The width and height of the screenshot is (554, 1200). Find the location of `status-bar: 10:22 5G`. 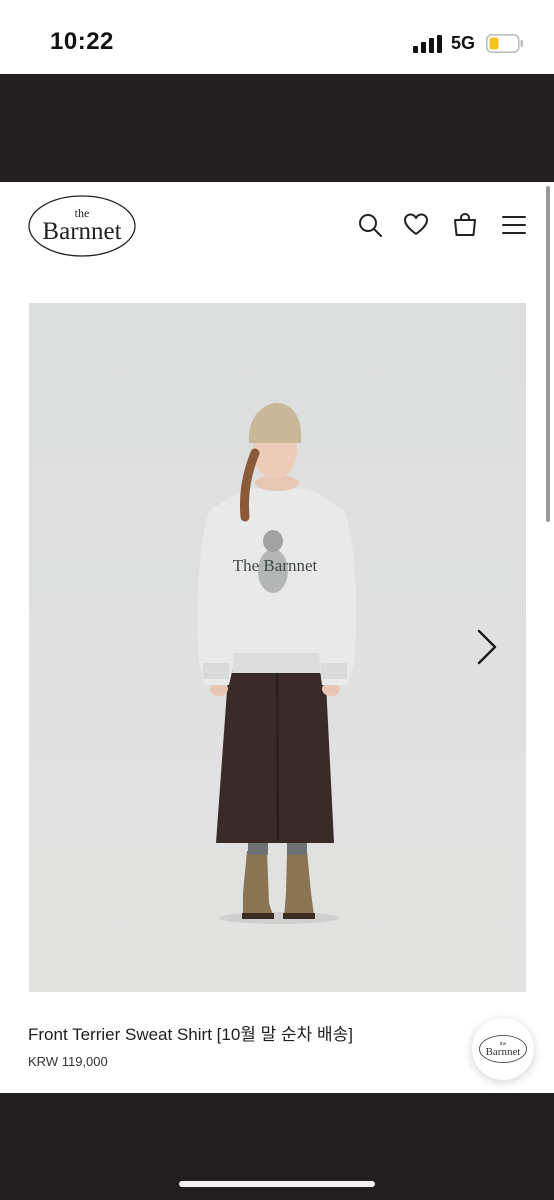

status-bar: 10:22 5G is located at coordinates (277, 37).